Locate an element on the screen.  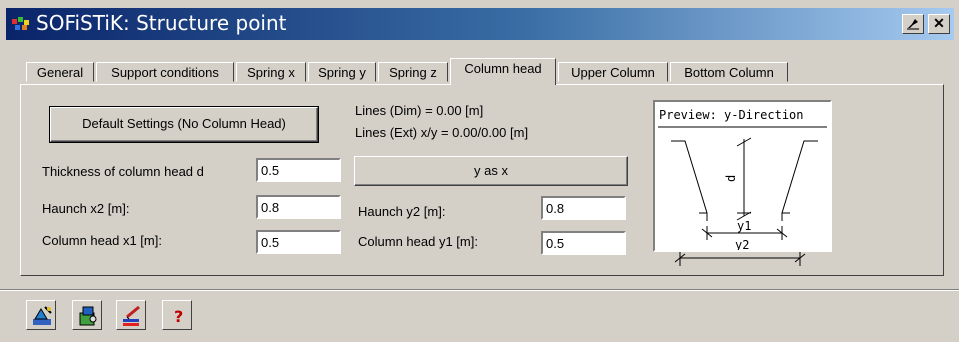
tab-spring-y: Spring y is located at coordinates (342, 72).